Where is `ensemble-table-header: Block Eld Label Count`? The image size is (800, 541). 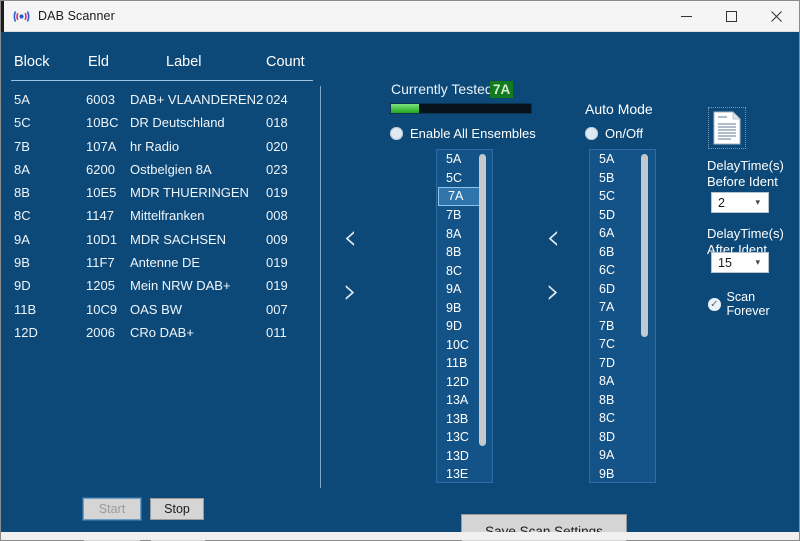
ensemble-table-header: Block Eld Label Count is located at coordinates (161, 67).